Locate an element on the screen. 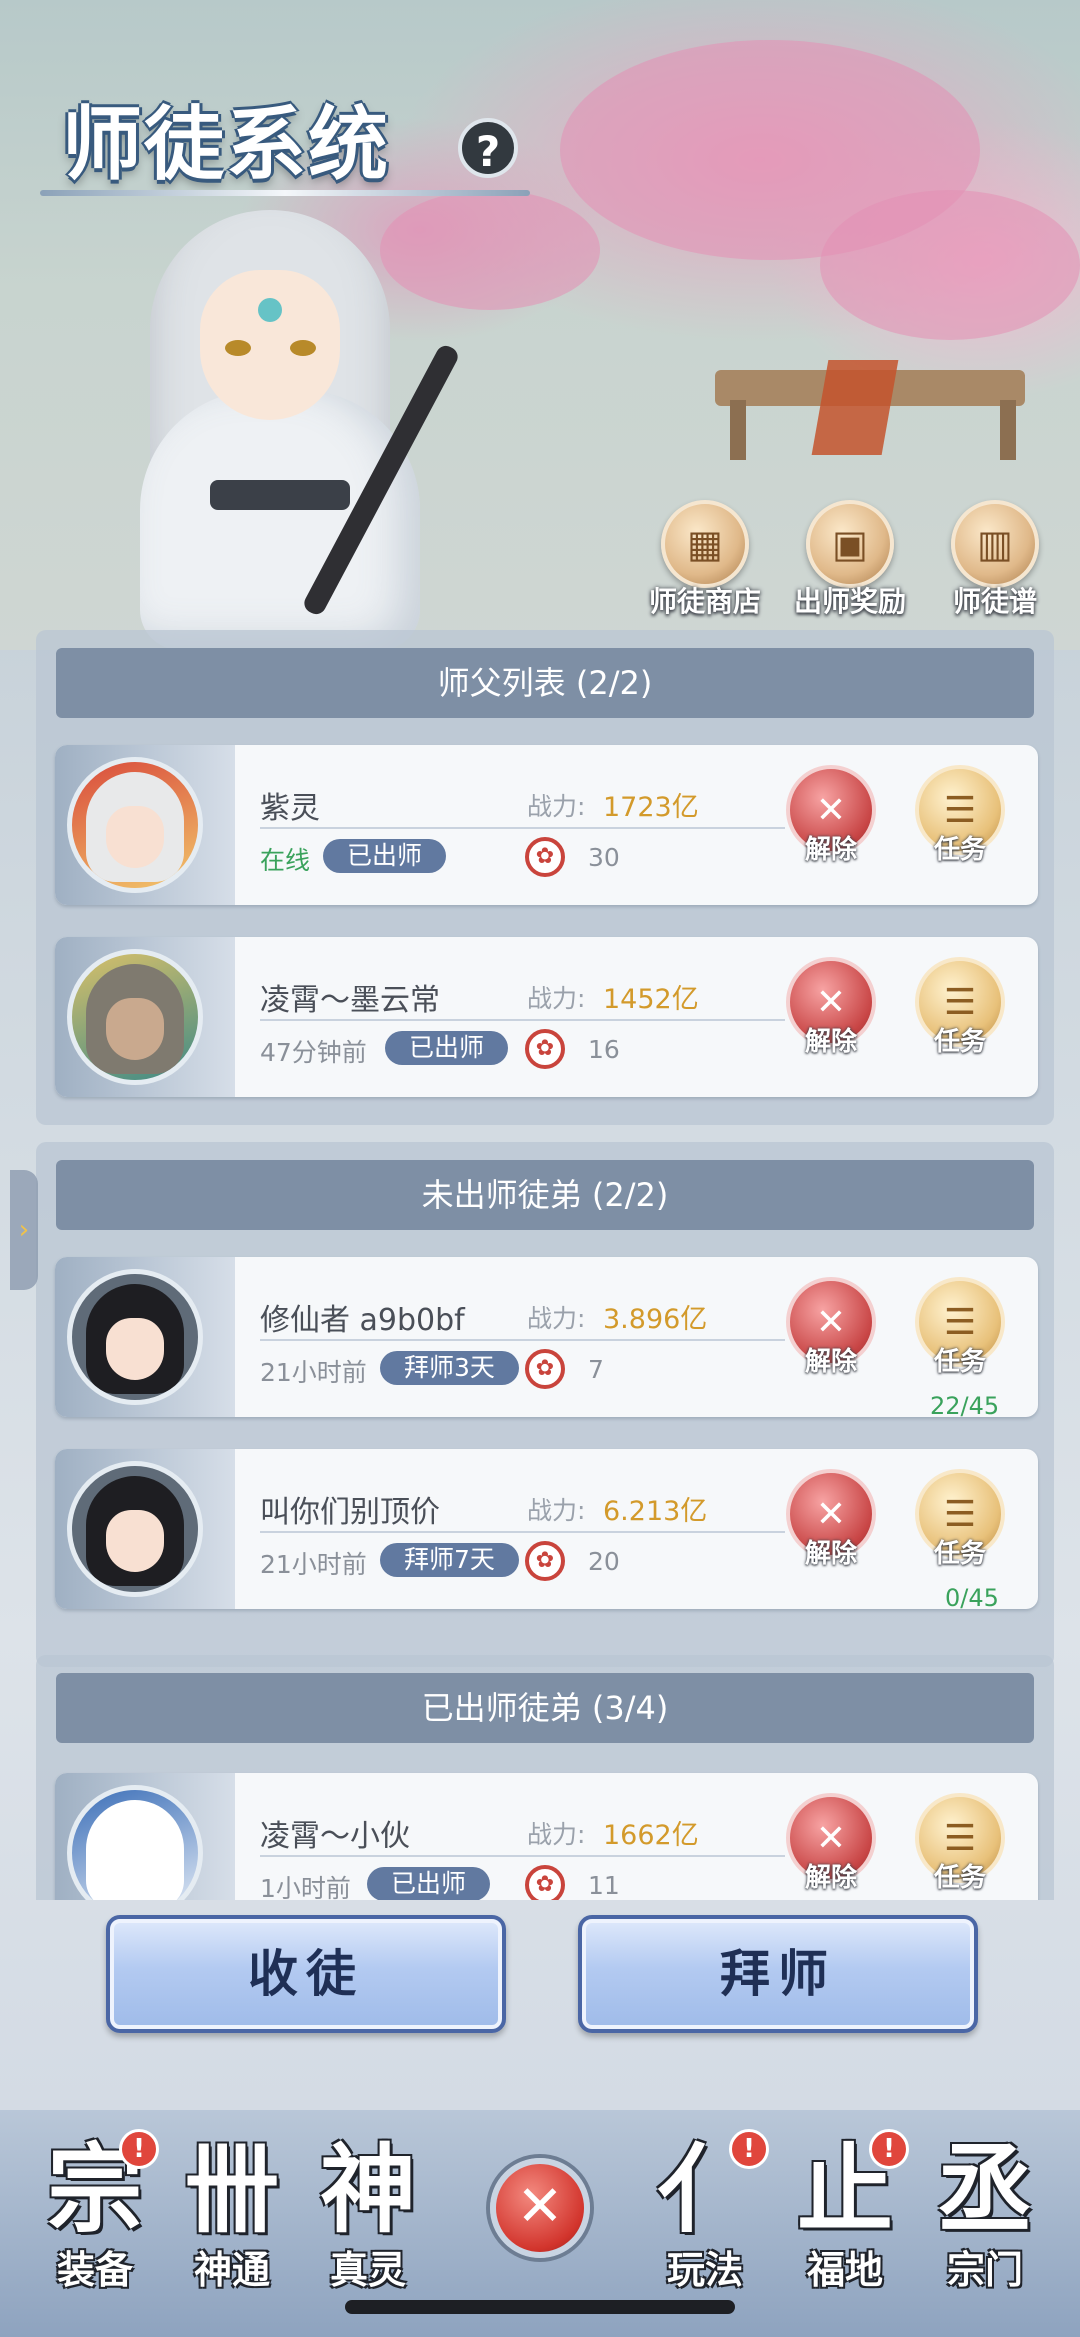 This screenshot has width=1080, height=2337. shortcut-label: 师徒谱 is located at coordinates (994, 601).